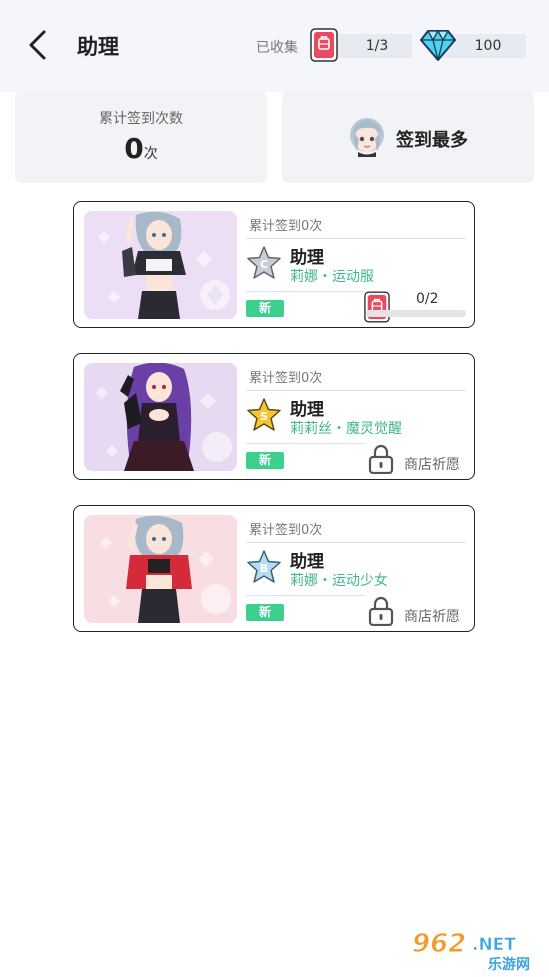  I want to click on top-bar: 助理 已收集 1/3 100, so click(274, 46).